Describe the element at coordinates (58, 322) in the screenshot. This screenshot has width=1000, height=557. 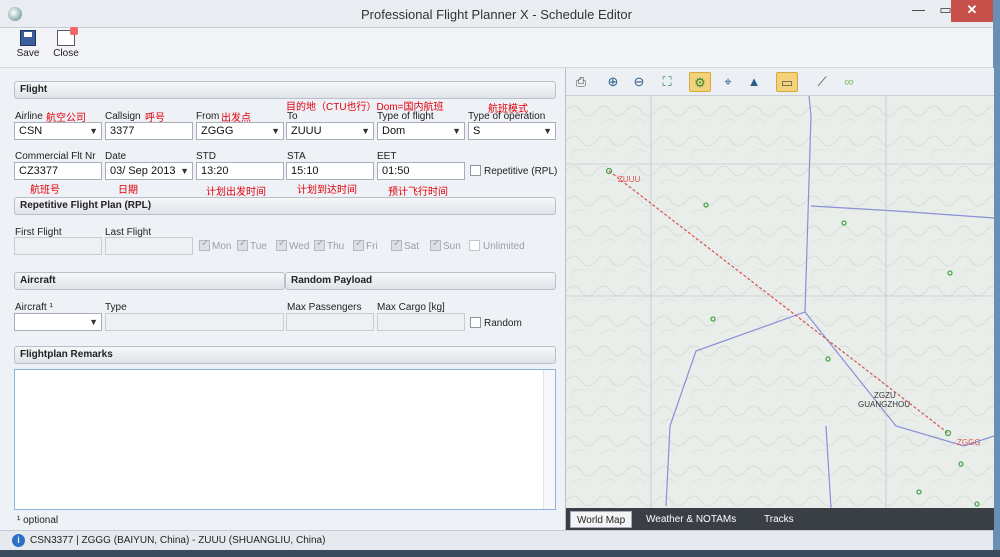
I see `aircraft-select: ▼` at that location.